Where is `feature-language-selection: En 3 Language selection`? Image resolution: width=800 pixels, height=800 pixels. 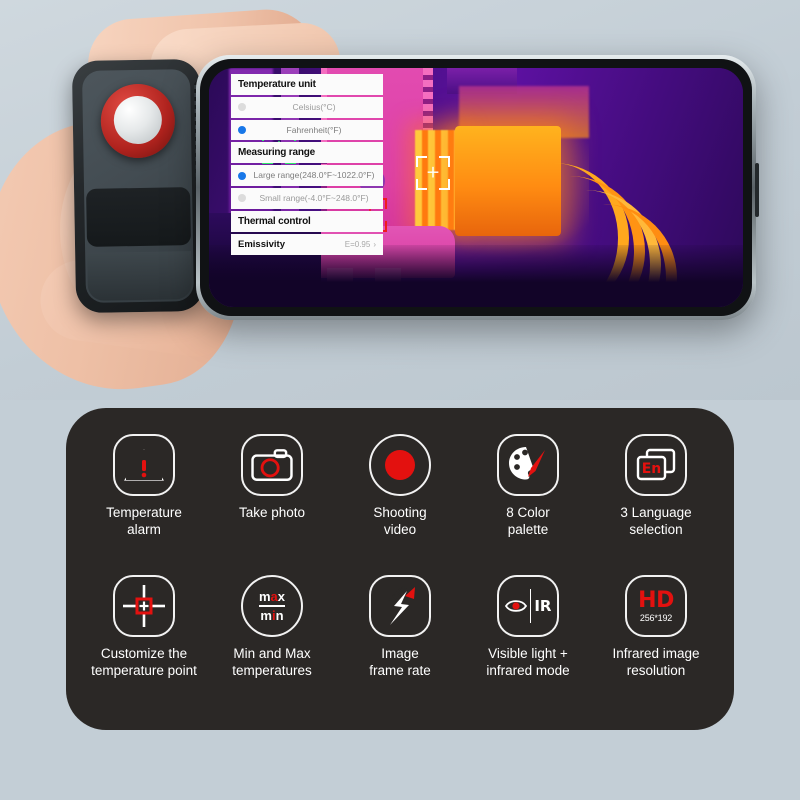
feature-language-selection: En 3 Language selection is located at coordinates (656, 502).